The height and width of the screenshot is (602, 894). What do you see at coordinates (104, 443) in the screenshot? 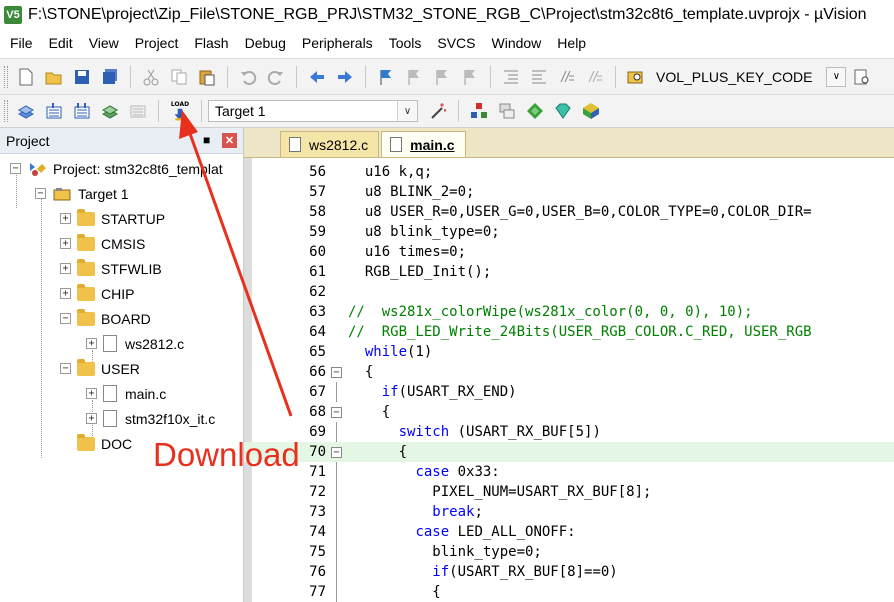
I see `tree-group-doc: DOC` at bounding box center [104, 443].